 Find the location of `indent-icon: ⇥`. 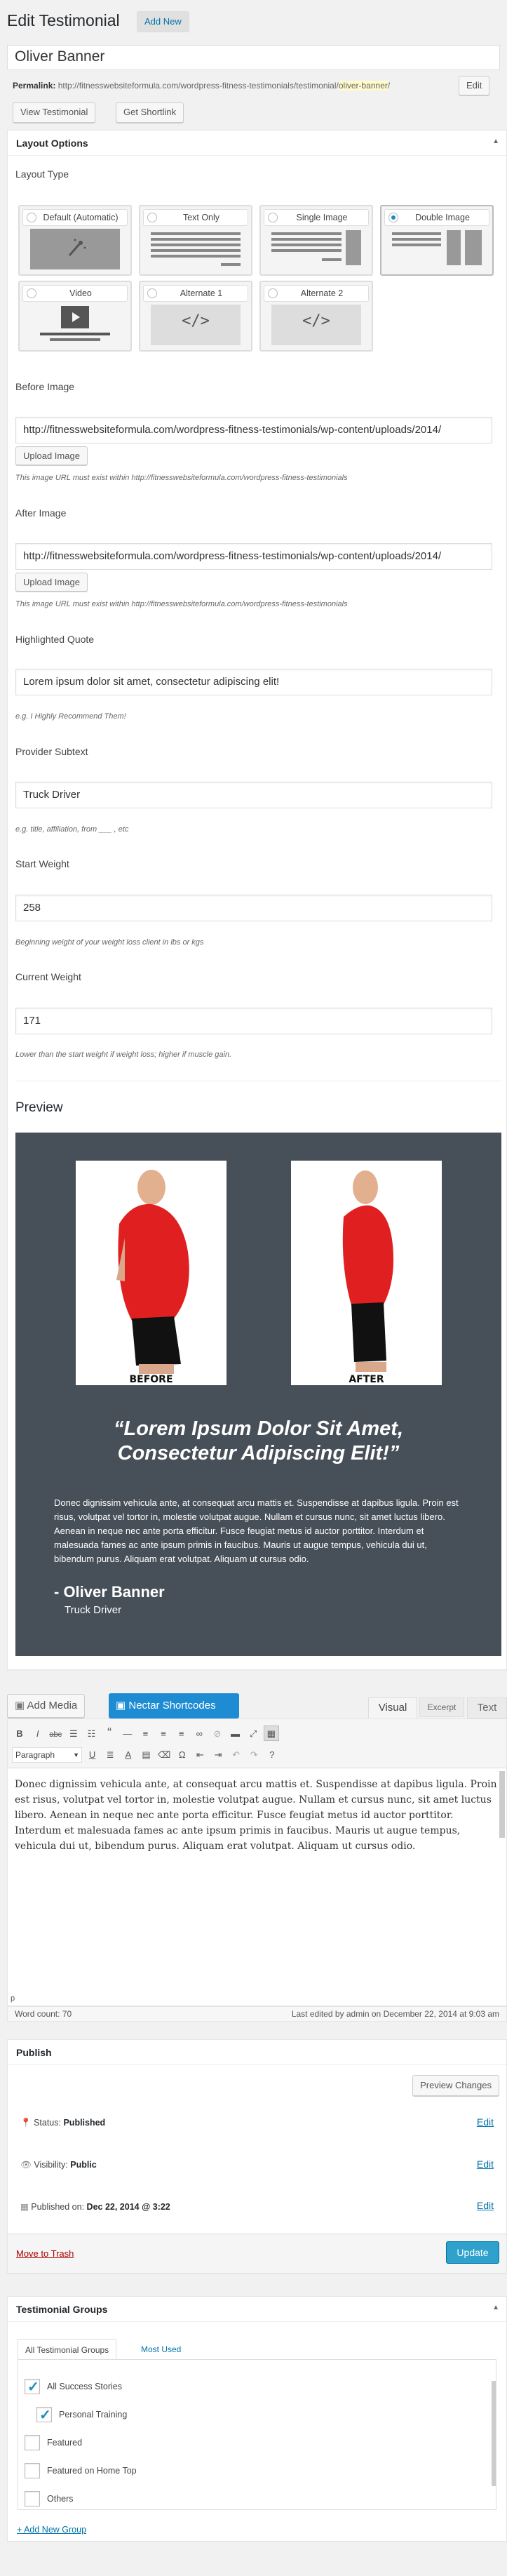

indent-icon: ⇥ is located at coordinates (218, 1755).